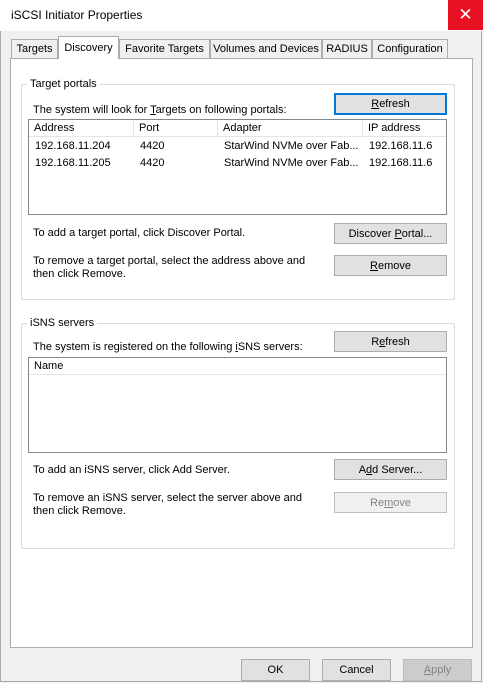 This screenshot has width=483, height=683. I want to click on tab-targets-label: Targets, so click(34, 49).